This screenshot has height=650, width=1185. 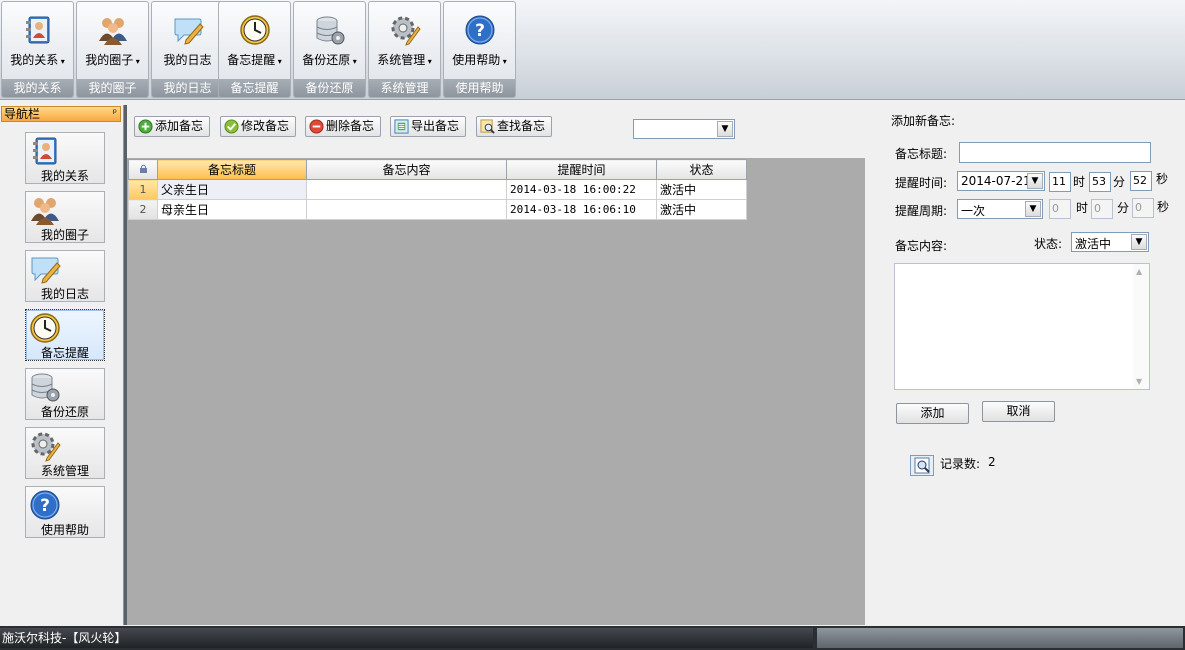 What do you see at coordinates (65, 335) in the screenshot?
I see `nav-item-reminder: 备忘提醒` at bounding box center [65, 335].